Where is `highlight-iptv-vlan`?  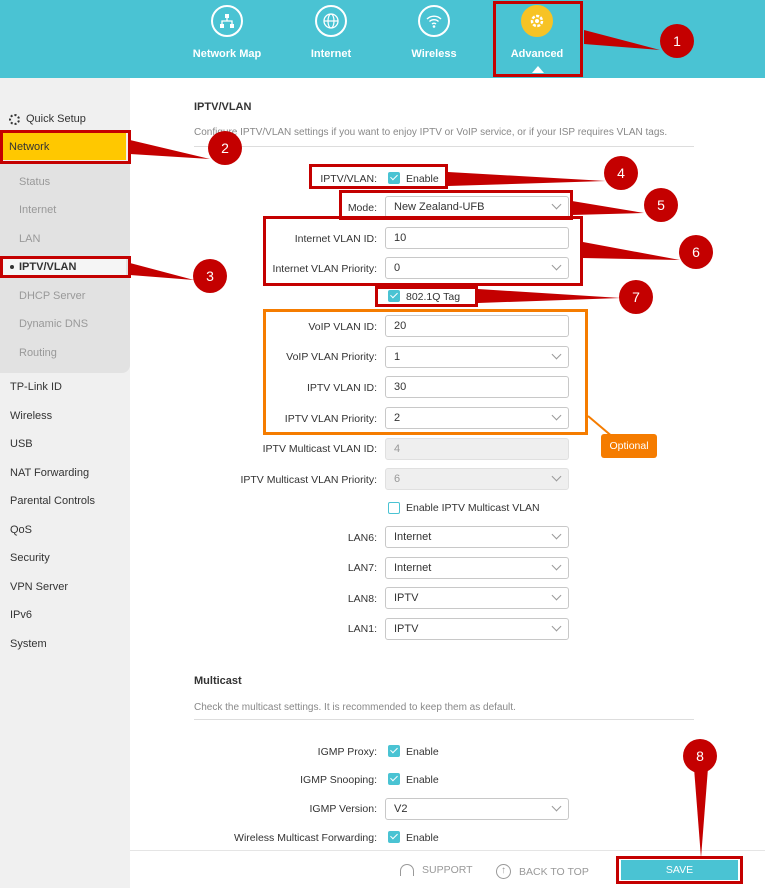 highlight-iptv-vlan is located at coordinates (65, 267).